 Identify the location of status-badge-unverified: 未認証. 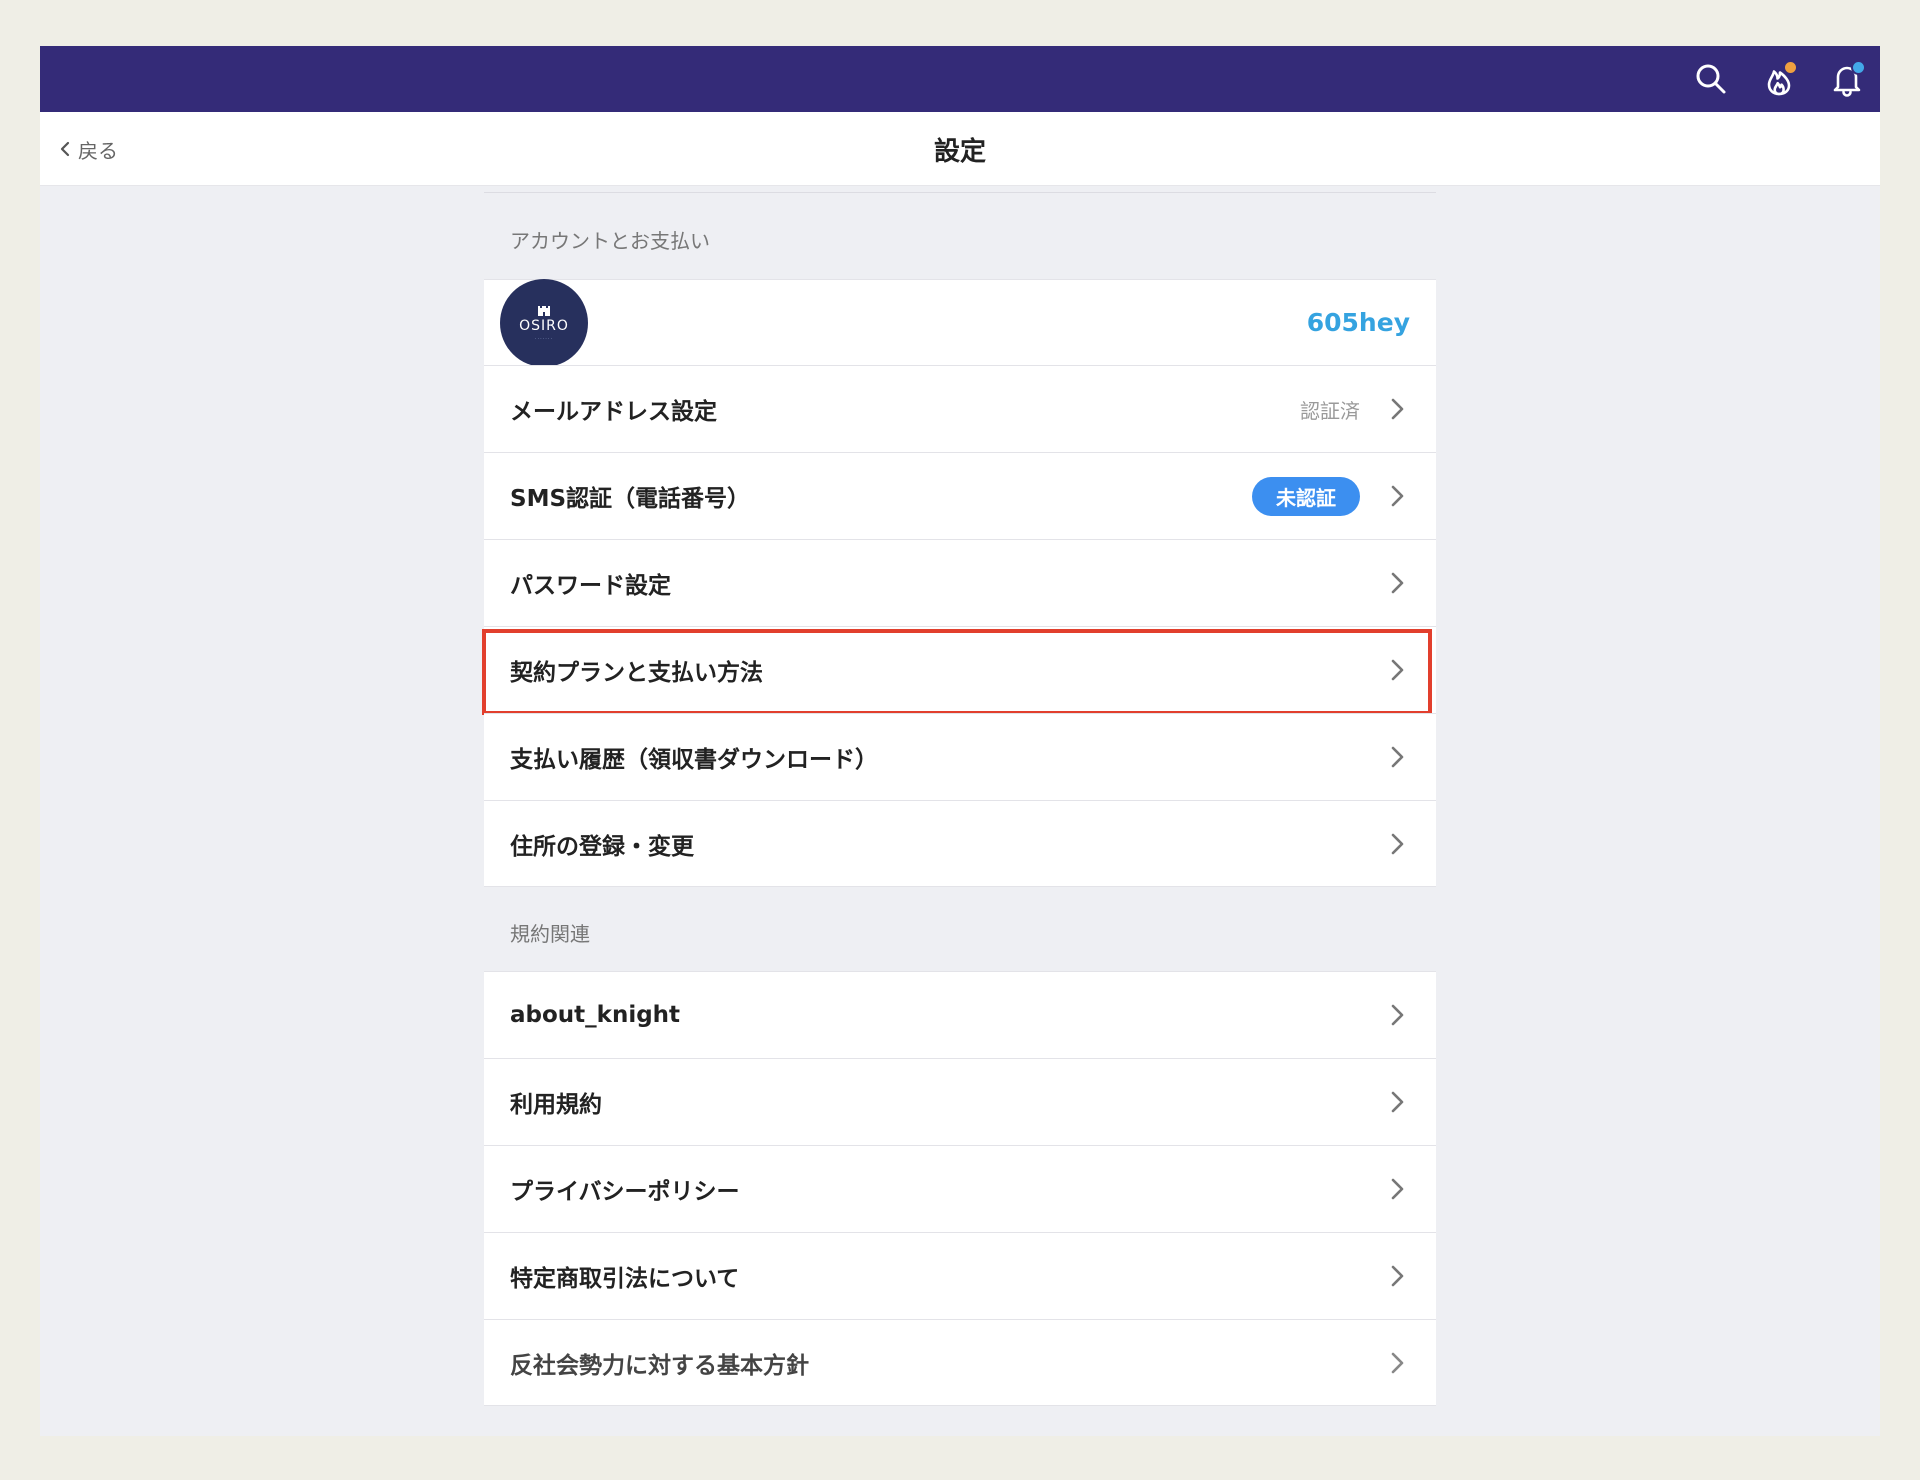
(1306, 496).